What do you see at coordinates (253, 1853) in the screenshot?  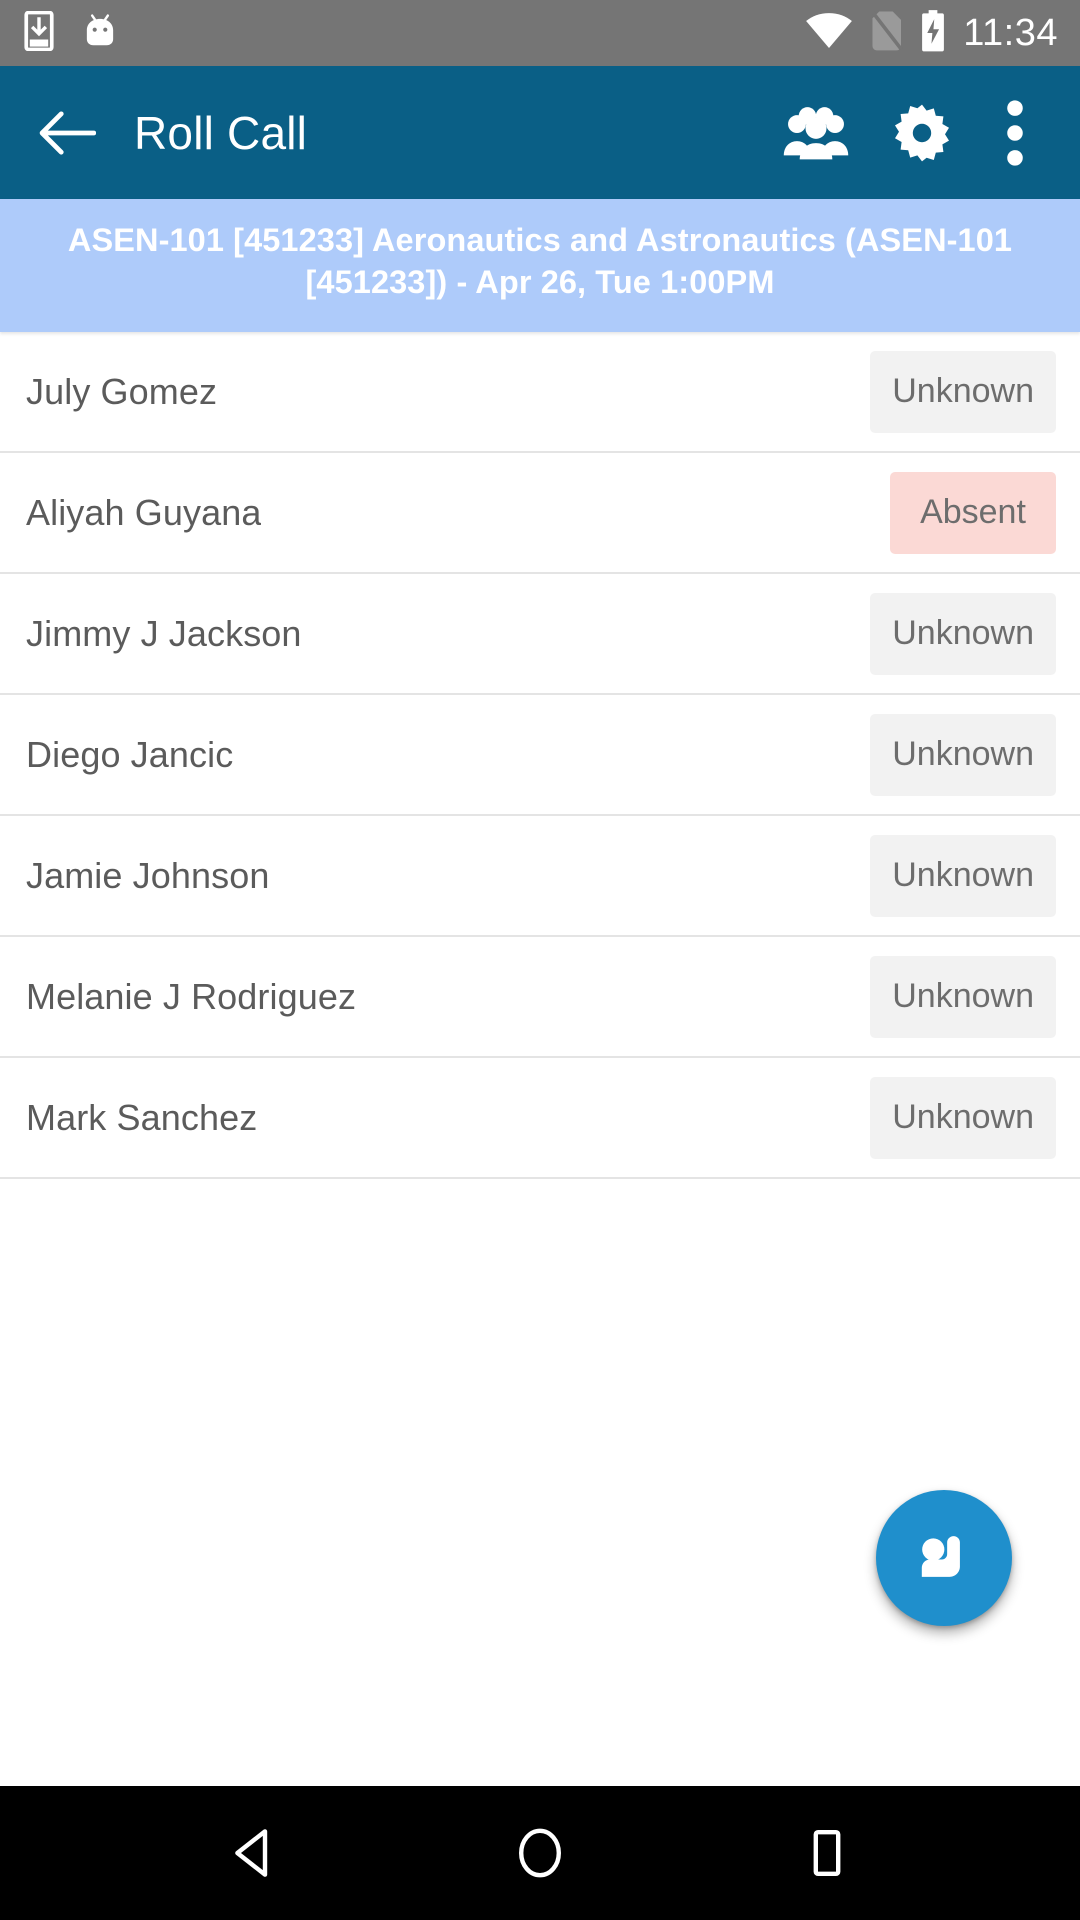 I see `nav-back-icon` at bounding box center [253, 1853].